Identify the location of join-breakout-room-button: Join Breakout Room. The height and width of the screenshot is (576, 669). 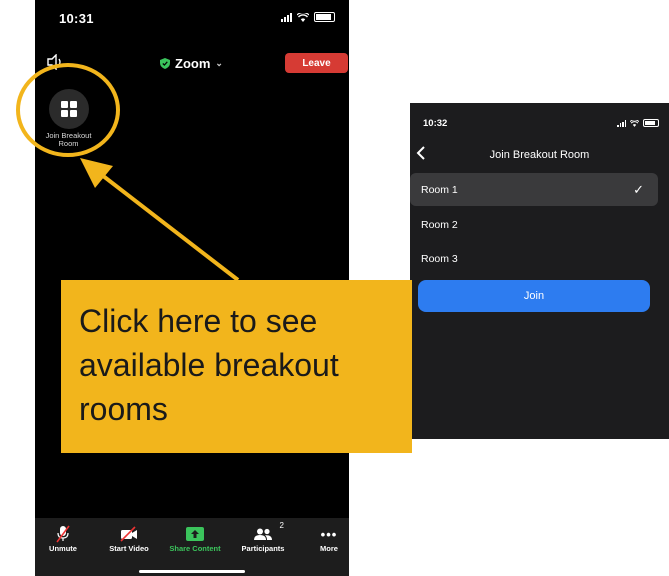
(68, 118).